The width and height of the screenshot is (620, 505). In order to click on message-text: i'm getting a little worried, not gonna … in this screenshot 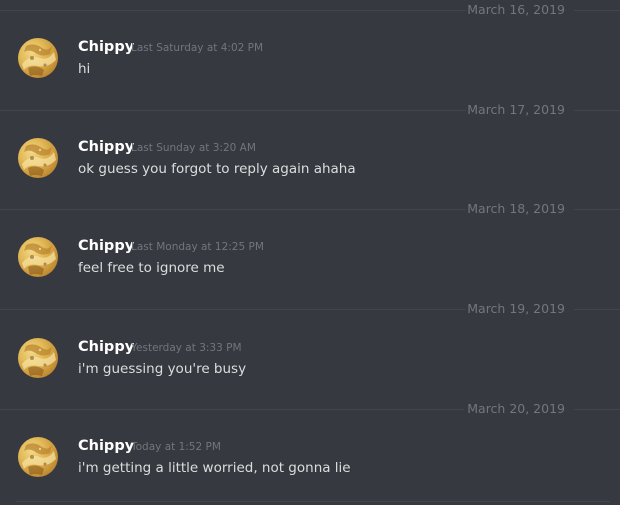, I will do `click(214, 468)`.